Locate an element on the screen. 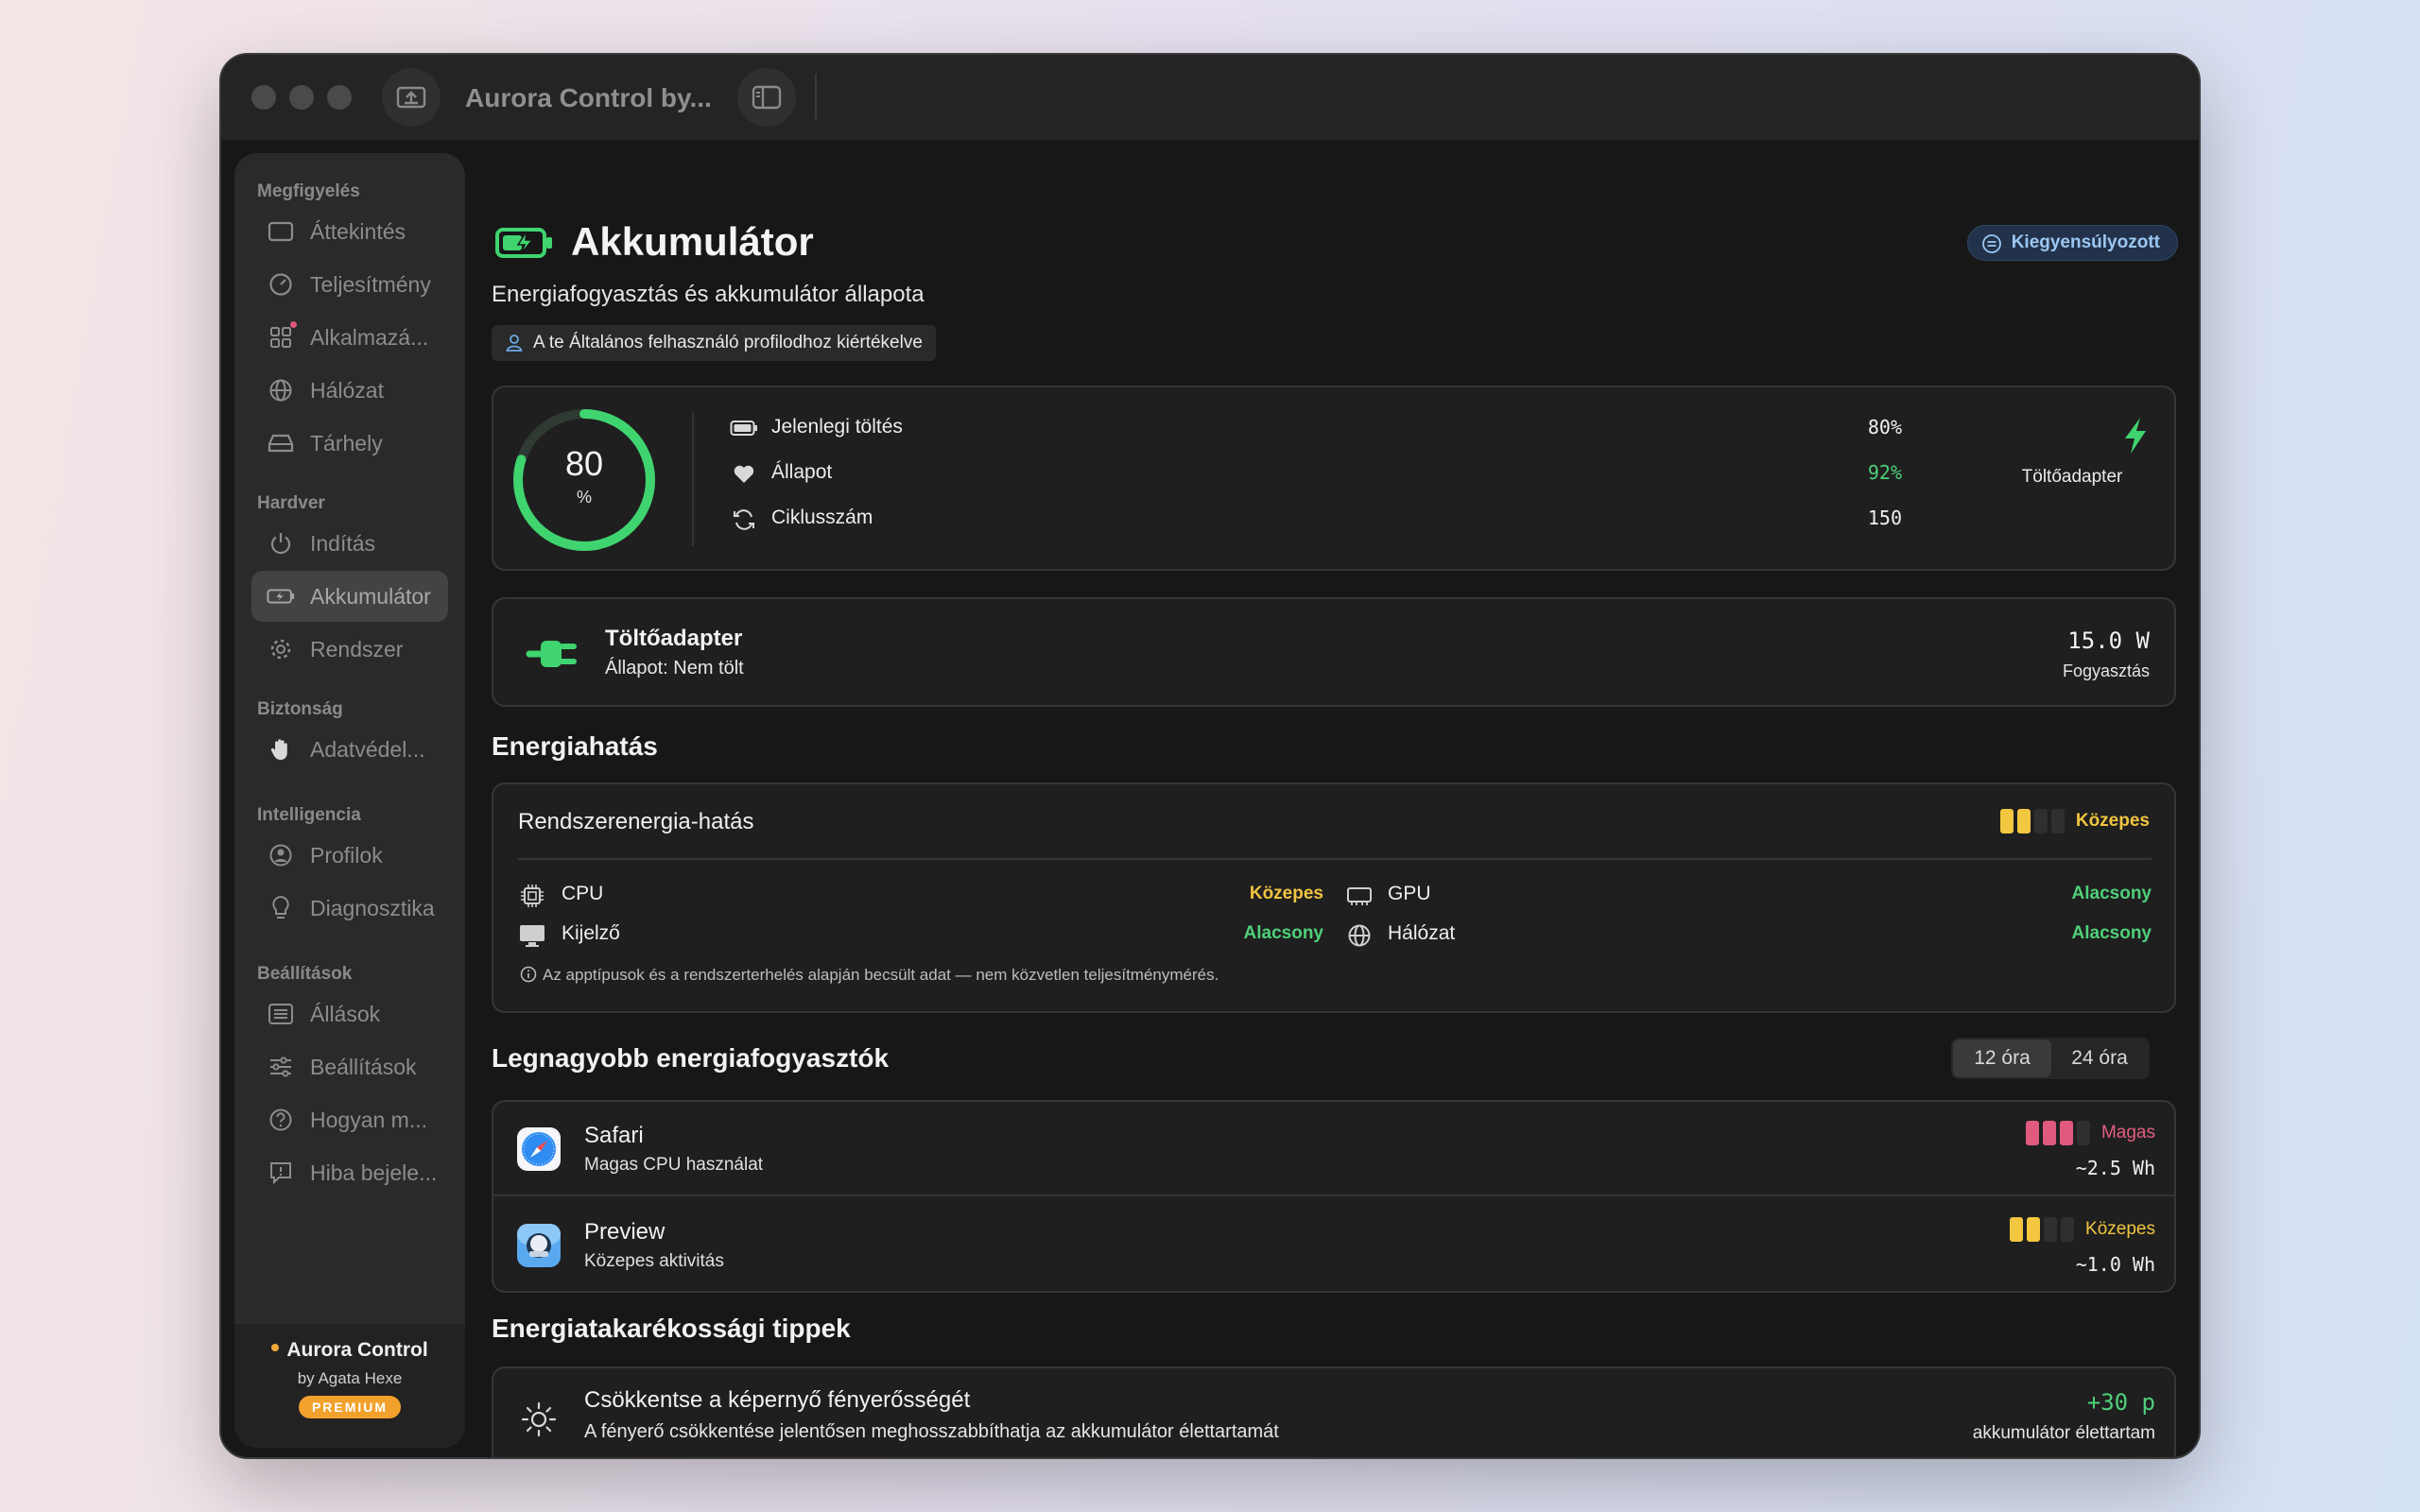 This screenshot has height=1512, width=2420. footer-app-name: Aurora Control is located at coordinates (350, 1350).